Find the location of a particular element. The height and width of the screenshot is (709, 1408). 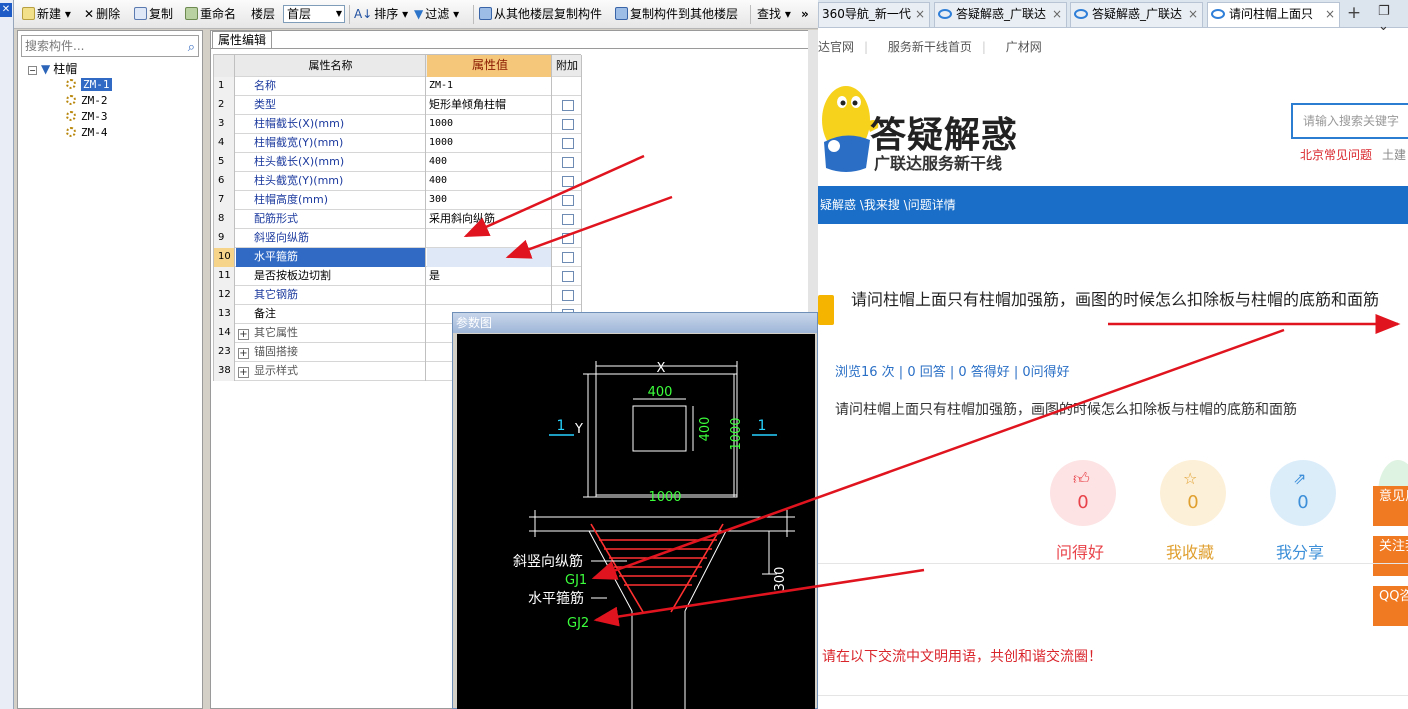

property-name: 配筋形式 is located at coordinates (276, 218).